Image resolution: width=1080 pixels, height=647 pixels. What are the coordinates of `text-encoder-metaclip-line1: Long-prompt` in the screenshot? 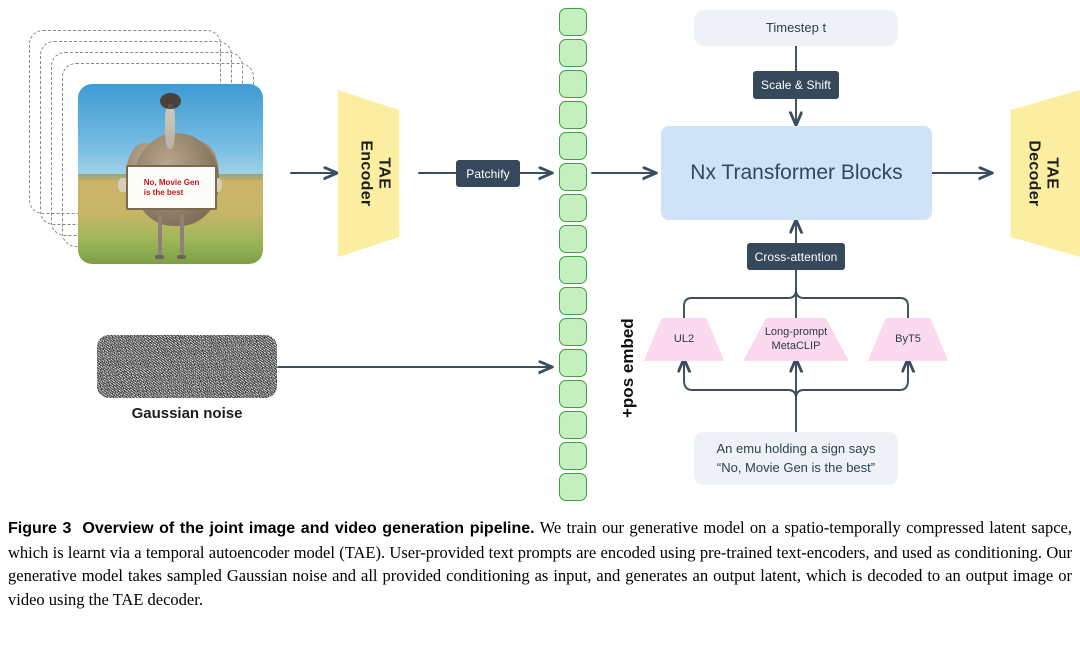 It's located at (796, 331).